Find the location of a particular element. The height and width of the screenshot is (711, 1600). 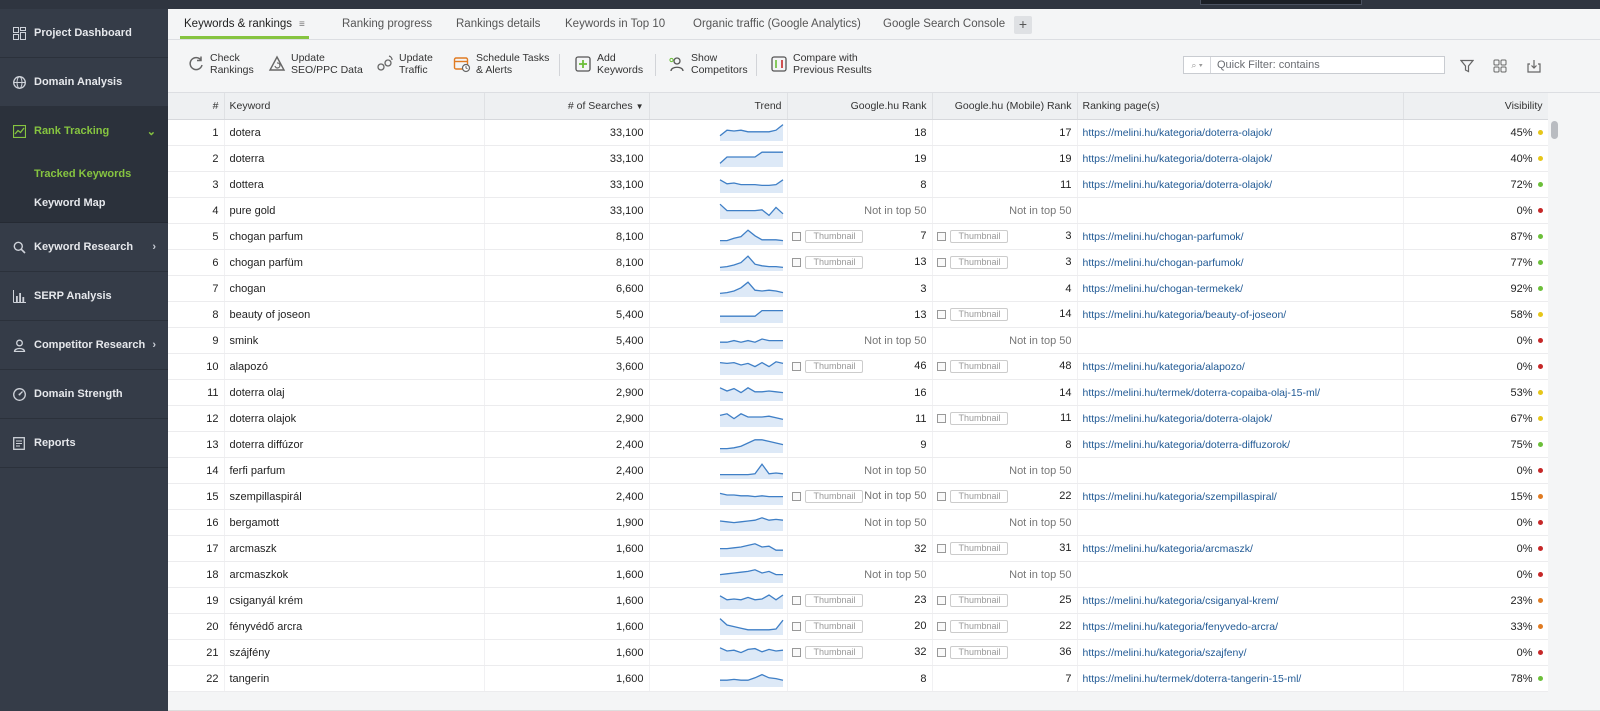

show-competitors-button: Show Competitors is located at coordinates (707, 64).